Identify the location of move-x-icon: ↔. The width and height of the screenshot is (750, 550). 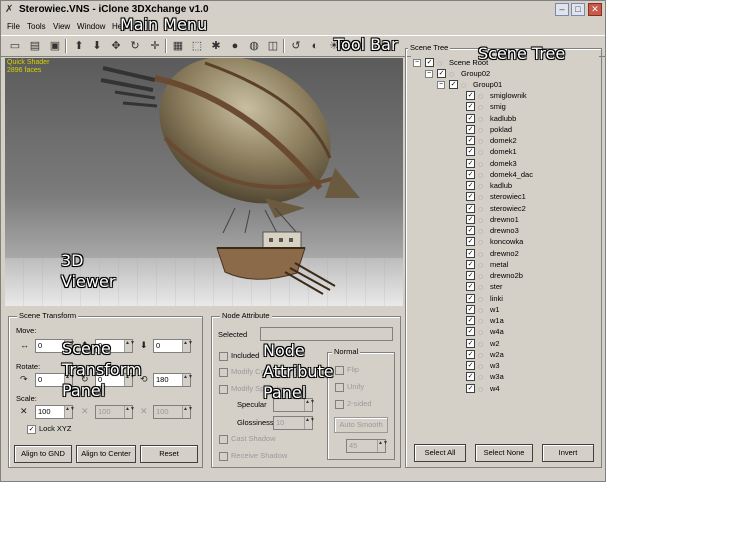
(24, 345).